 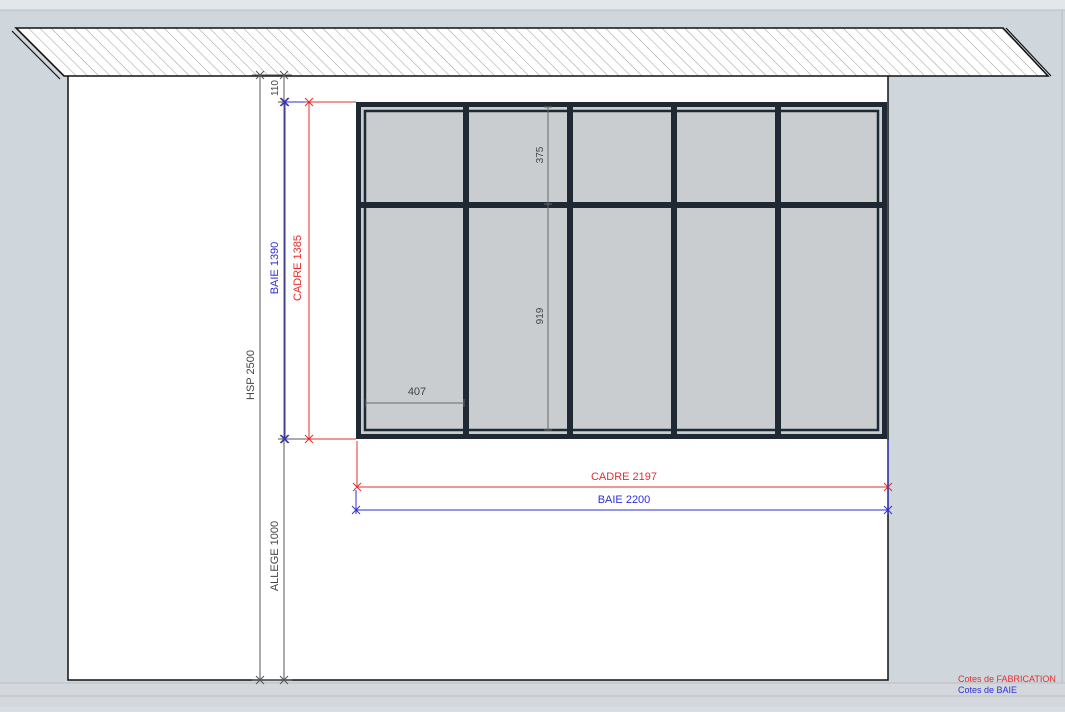 I want to click on baie-height-label: BAIE 1390, so click(x=275, y=268).